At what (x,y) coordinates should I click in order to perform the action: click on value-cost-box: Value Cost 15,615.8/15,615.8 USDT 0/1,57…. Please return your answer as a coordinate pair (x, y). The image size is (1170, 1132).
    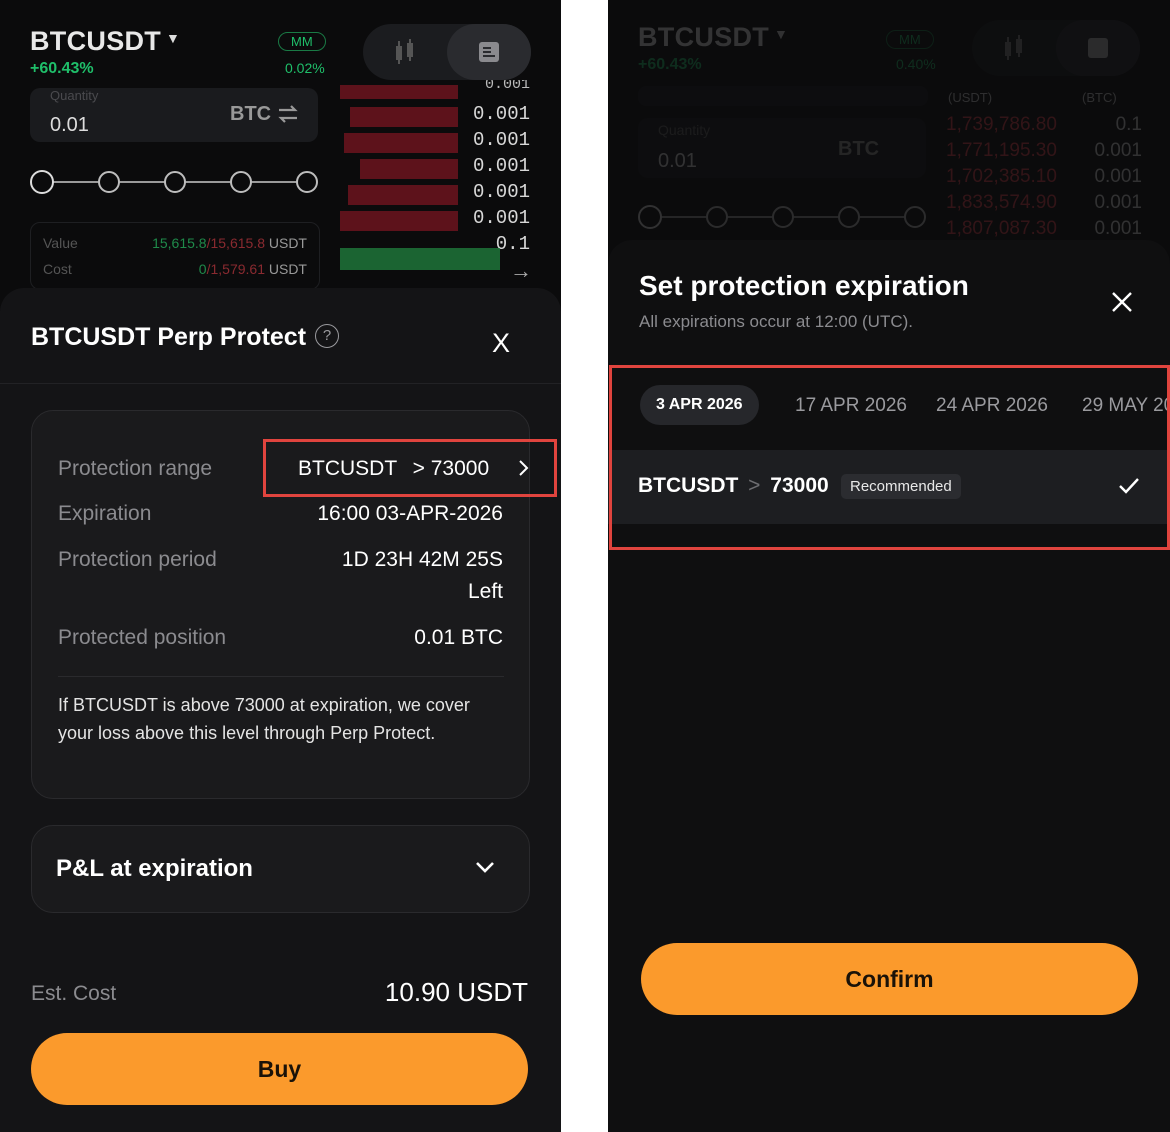
    Looking at the image, I should click on (175, 256).